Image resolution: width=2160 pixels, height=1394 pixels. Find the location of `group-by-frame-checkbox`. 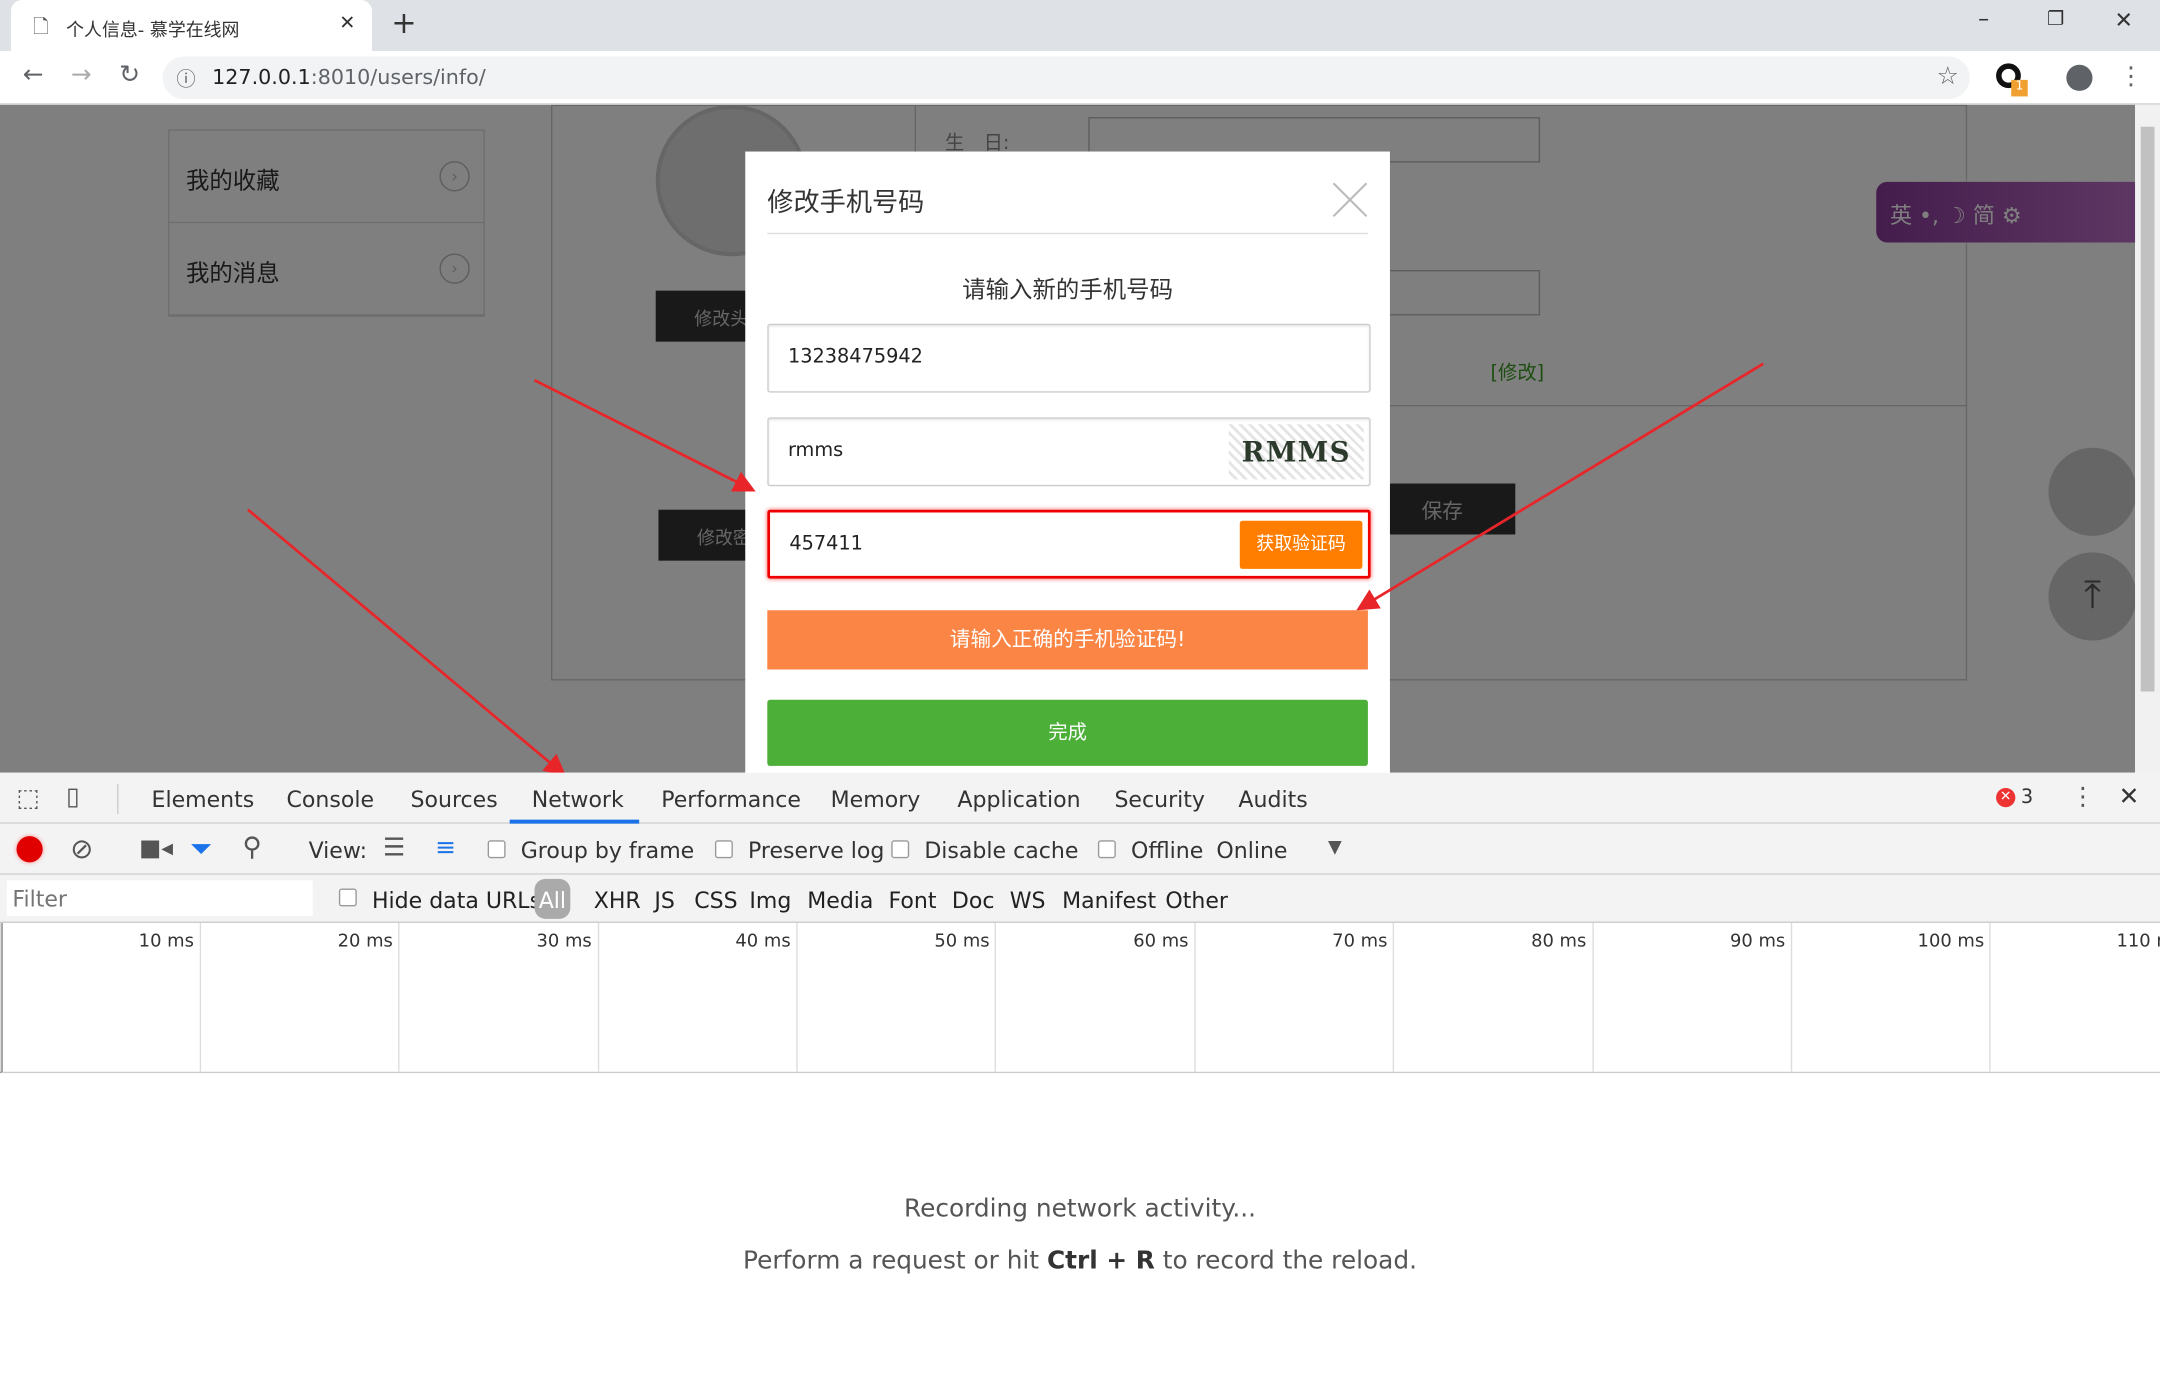

group-by-frame-checkbox is located at coordinates (496, 849).